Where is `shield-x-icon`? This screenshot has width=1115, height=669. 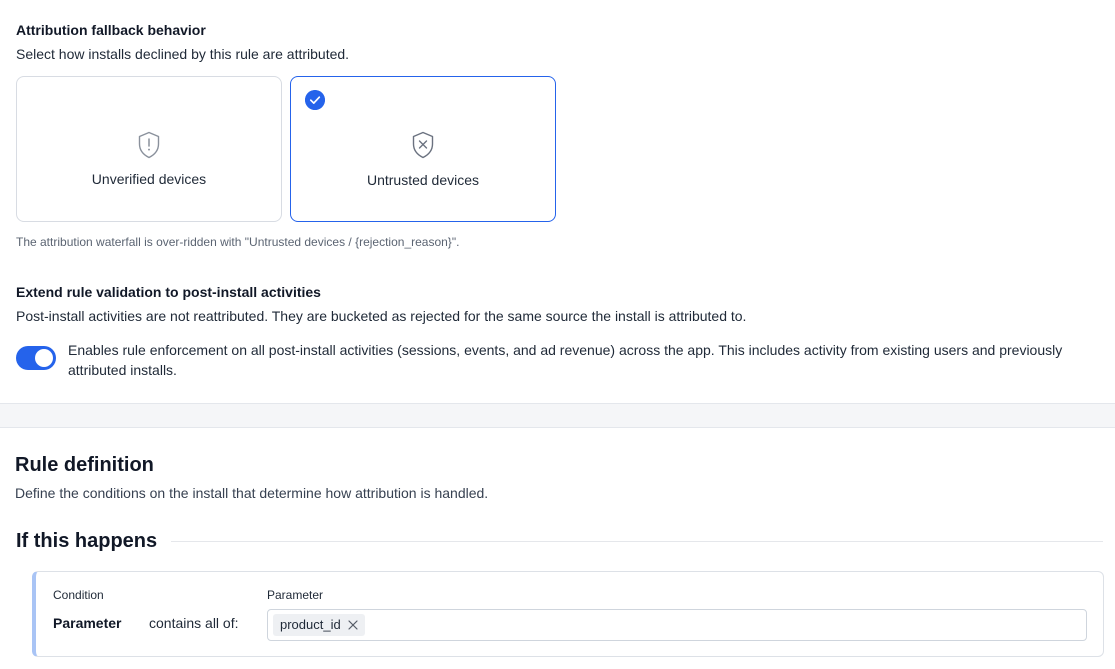
shield-x-icon is located at coordinates (423, 145).